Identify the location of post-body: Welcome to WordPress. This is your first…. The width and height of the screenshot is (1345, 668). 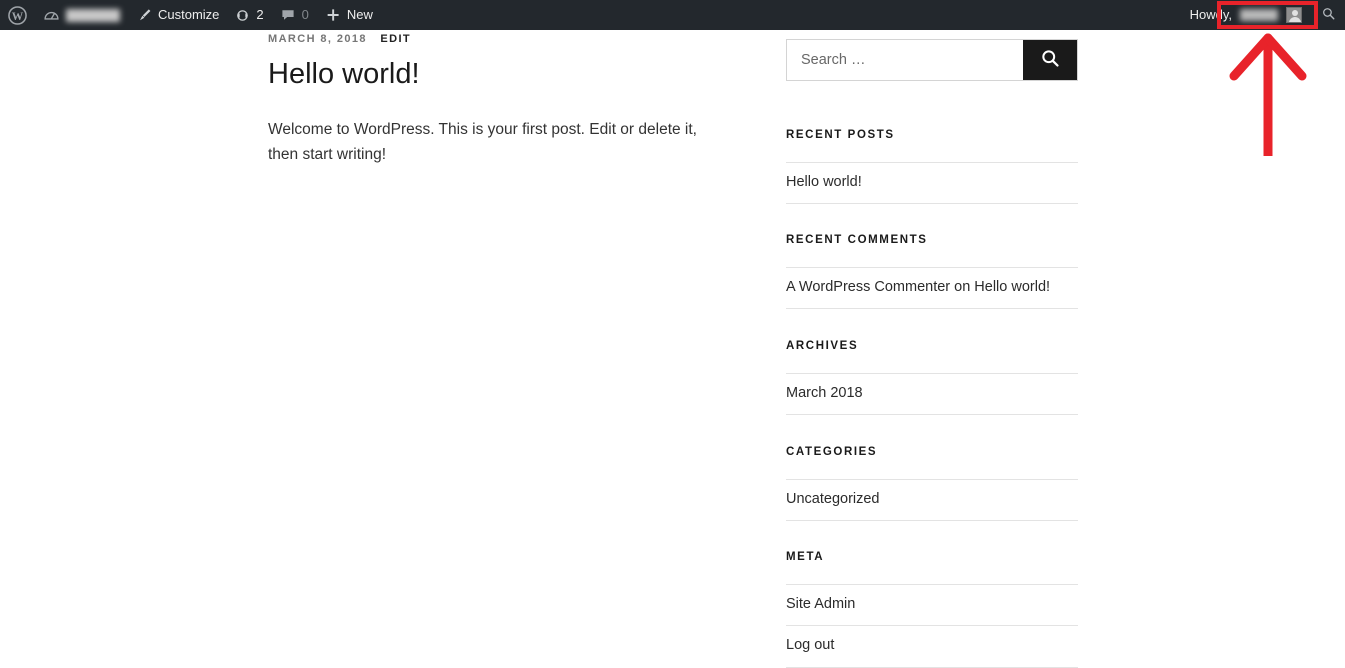
(482, 142).